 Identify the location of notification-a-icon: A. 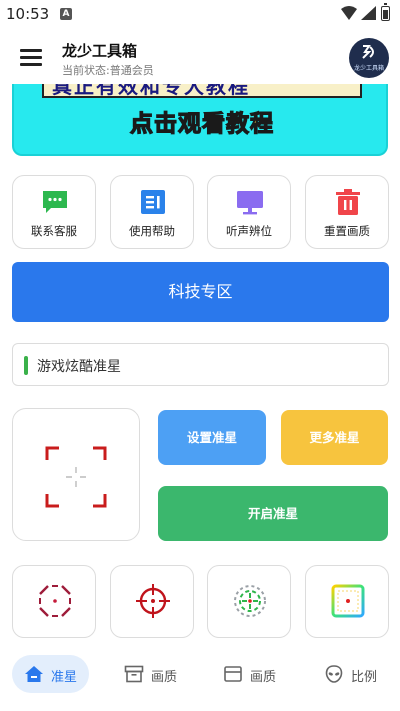
(66, 14).